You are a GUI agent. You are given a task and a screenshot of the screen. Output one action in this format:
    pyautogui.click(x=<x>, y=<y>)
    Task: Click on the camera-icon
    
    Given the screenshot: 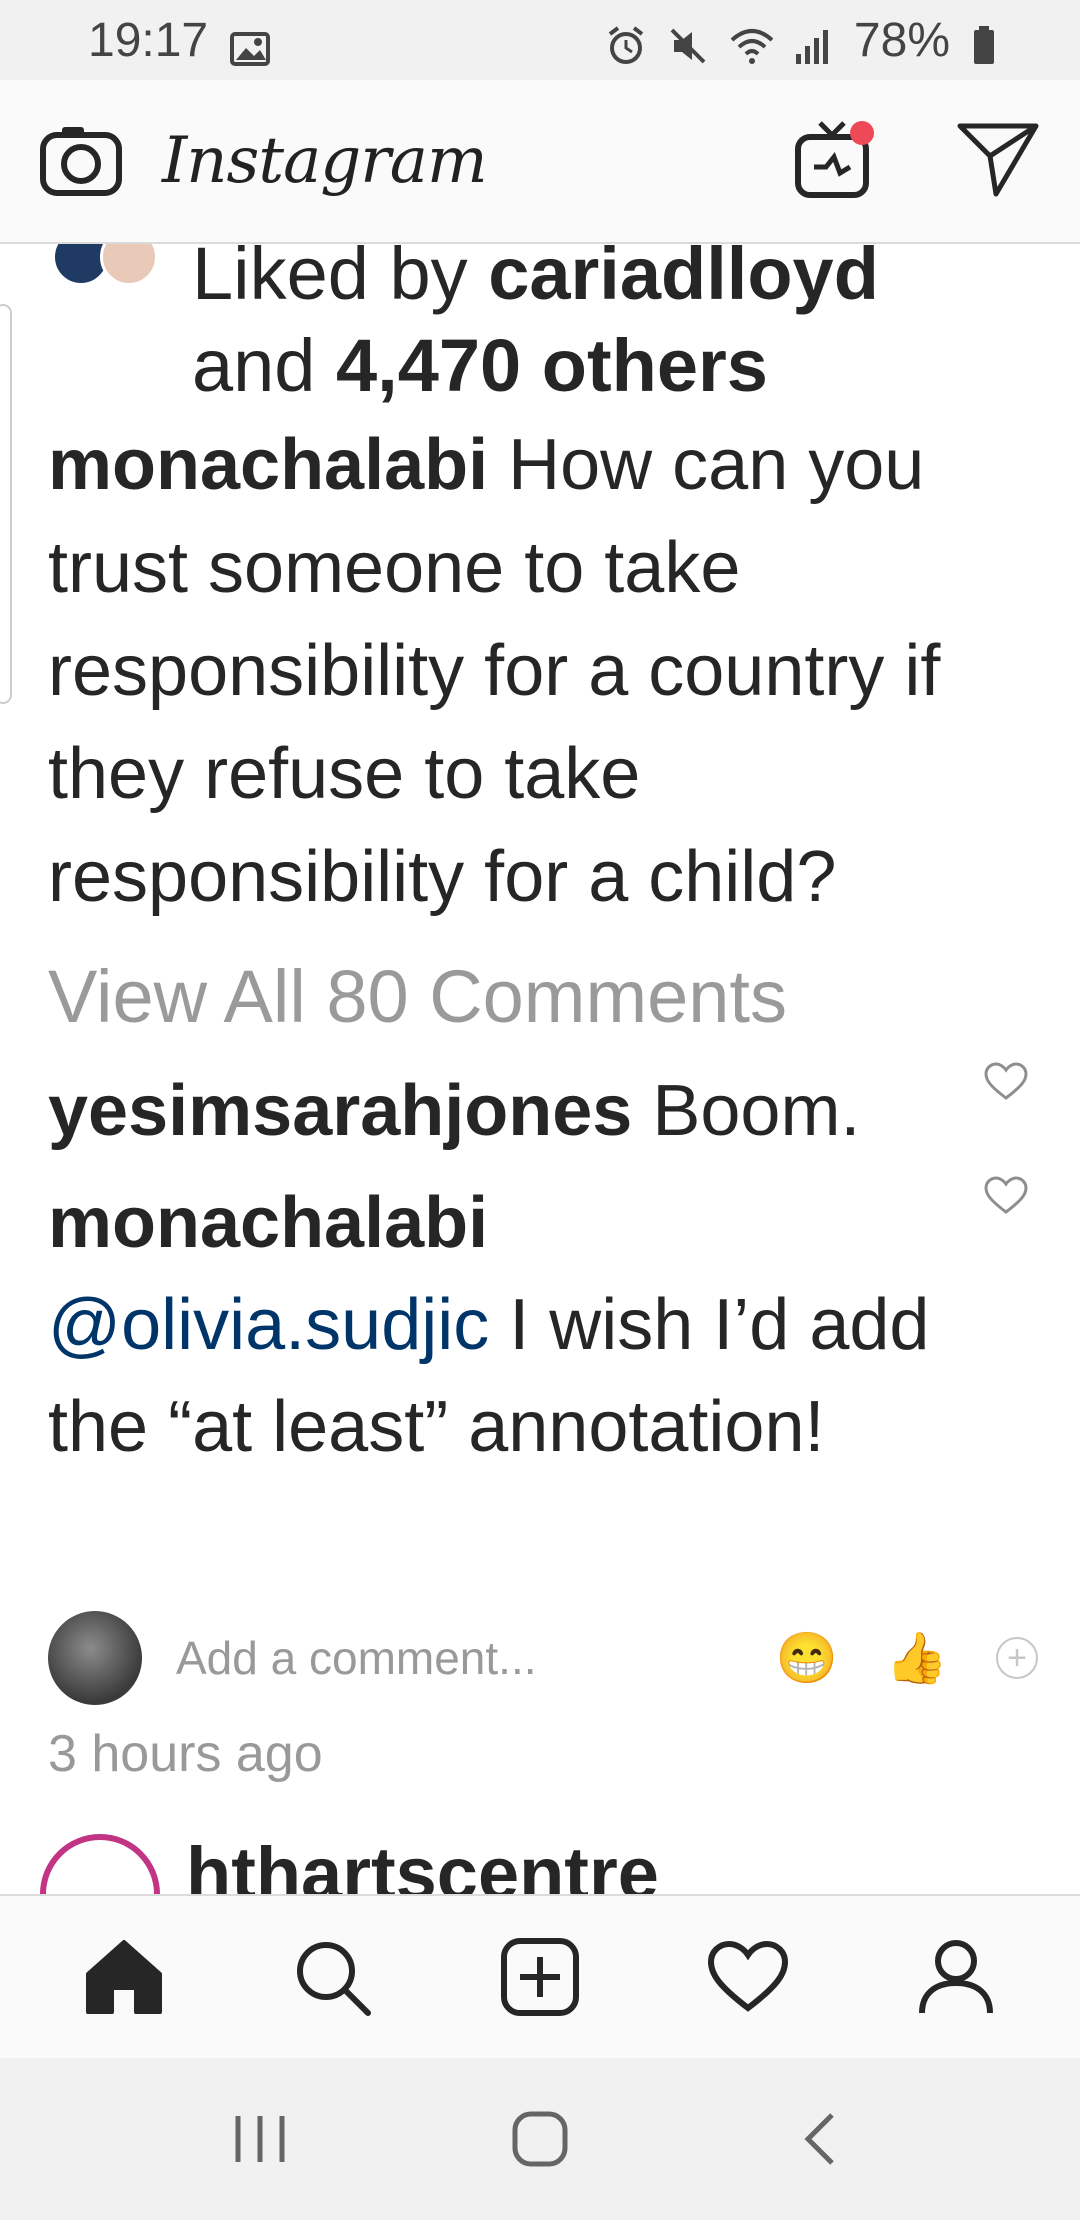 What is the action you would take?
    pyautogui.click(x=81, y=161)
    